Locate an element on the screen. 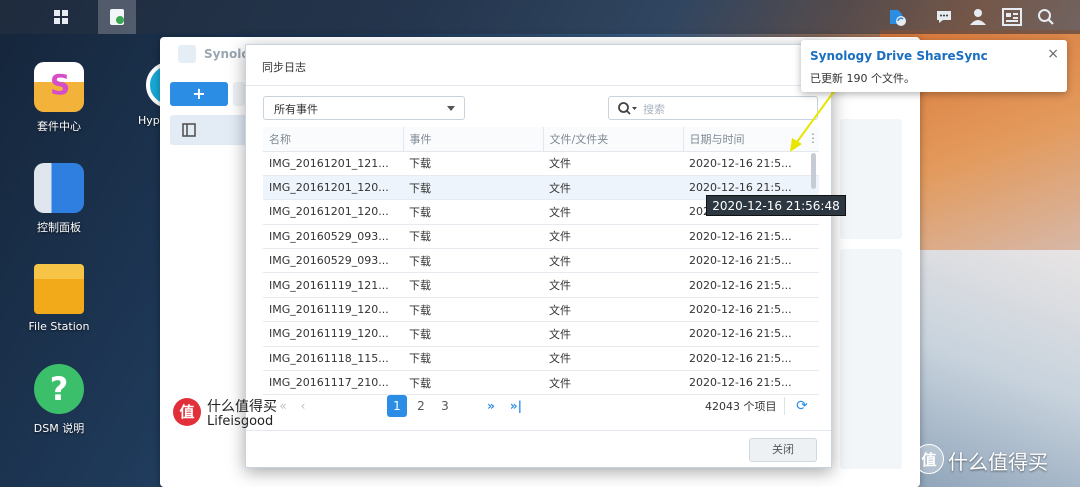 The width and height of the screenshot is (1080, 487). desktop-icon-label: File Station is located at coordinates (59, 326).